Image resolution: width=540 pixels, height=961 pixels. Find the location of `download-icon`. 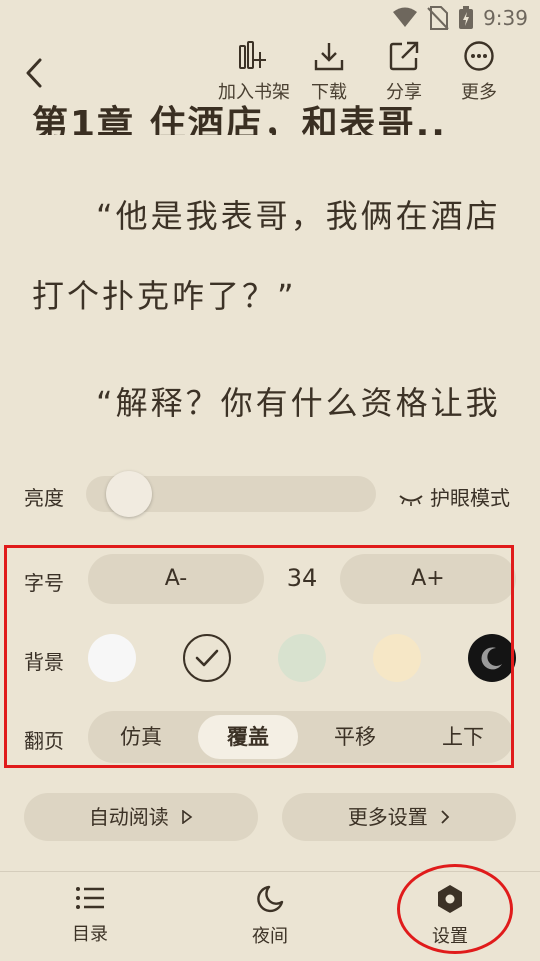

download-icon is located at coordinates (329, 57).